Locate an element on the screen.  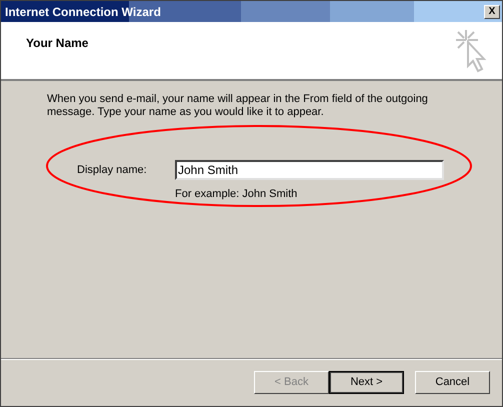
example-hint: For example: John Smith is located at coordinates (236, 194).